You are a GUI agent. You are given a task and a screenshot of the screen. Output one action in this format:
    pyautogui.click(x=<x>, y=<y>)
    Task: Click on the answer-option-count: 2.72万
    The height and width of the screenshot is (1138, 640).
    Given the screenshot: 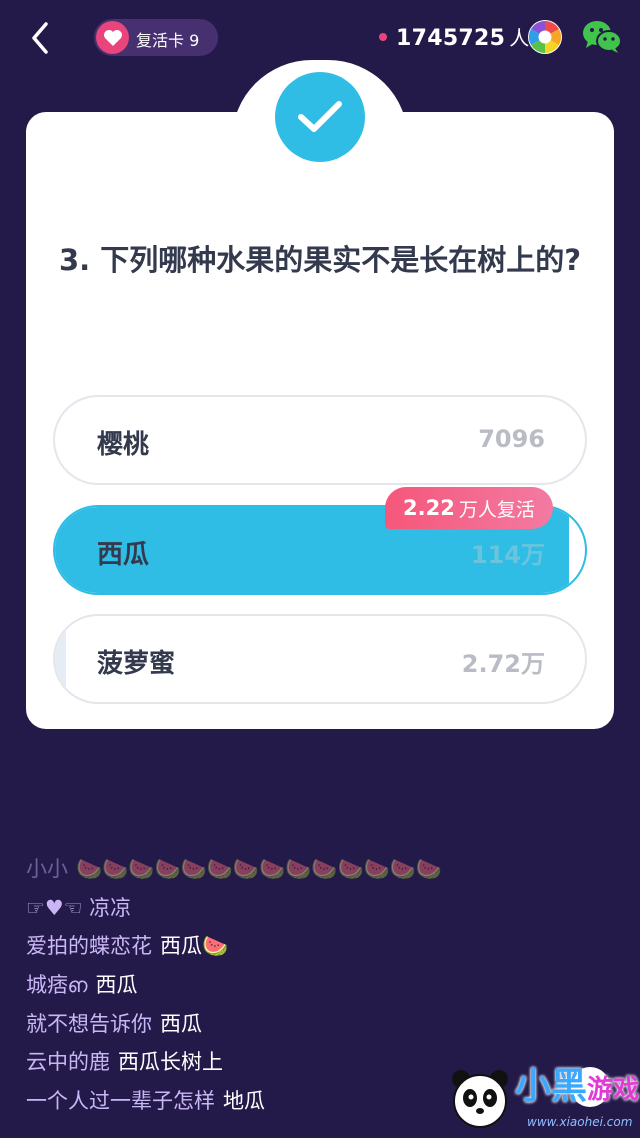 What is the action you would take?
    pyautogui.click(x=503, y=664)
    